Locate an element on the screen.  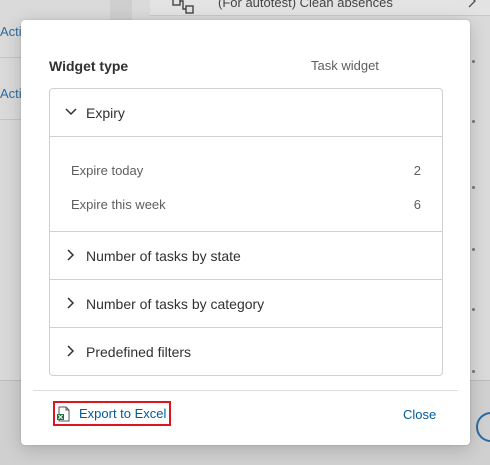
section-header-expiry: Expiry is located at coordinates (246, 113).